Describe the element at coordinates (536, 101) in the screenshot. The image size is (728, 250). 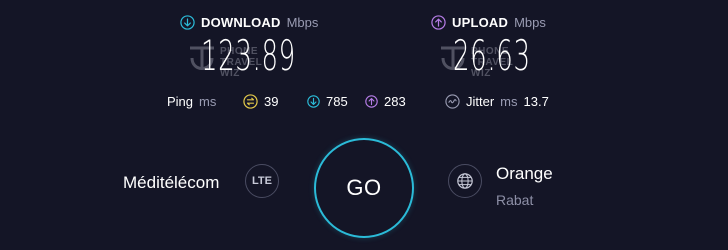
I see `jitter-value: 13.7` at that location.